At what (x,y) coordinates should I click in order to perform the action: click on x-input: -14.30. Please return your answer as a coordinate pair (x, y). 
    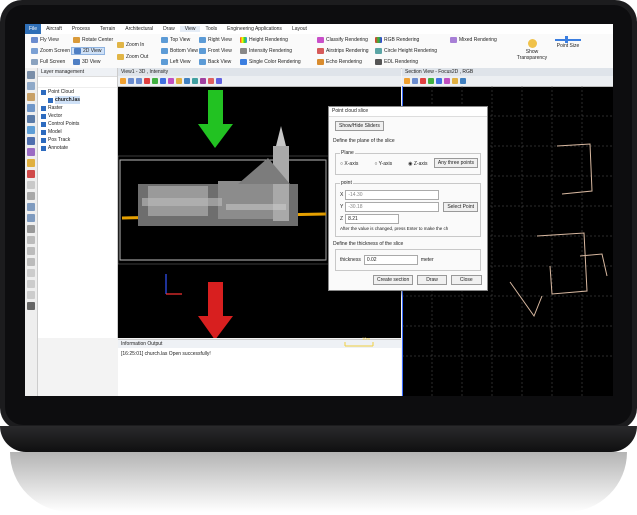
    Looking at the image, I should click on (392, 195).